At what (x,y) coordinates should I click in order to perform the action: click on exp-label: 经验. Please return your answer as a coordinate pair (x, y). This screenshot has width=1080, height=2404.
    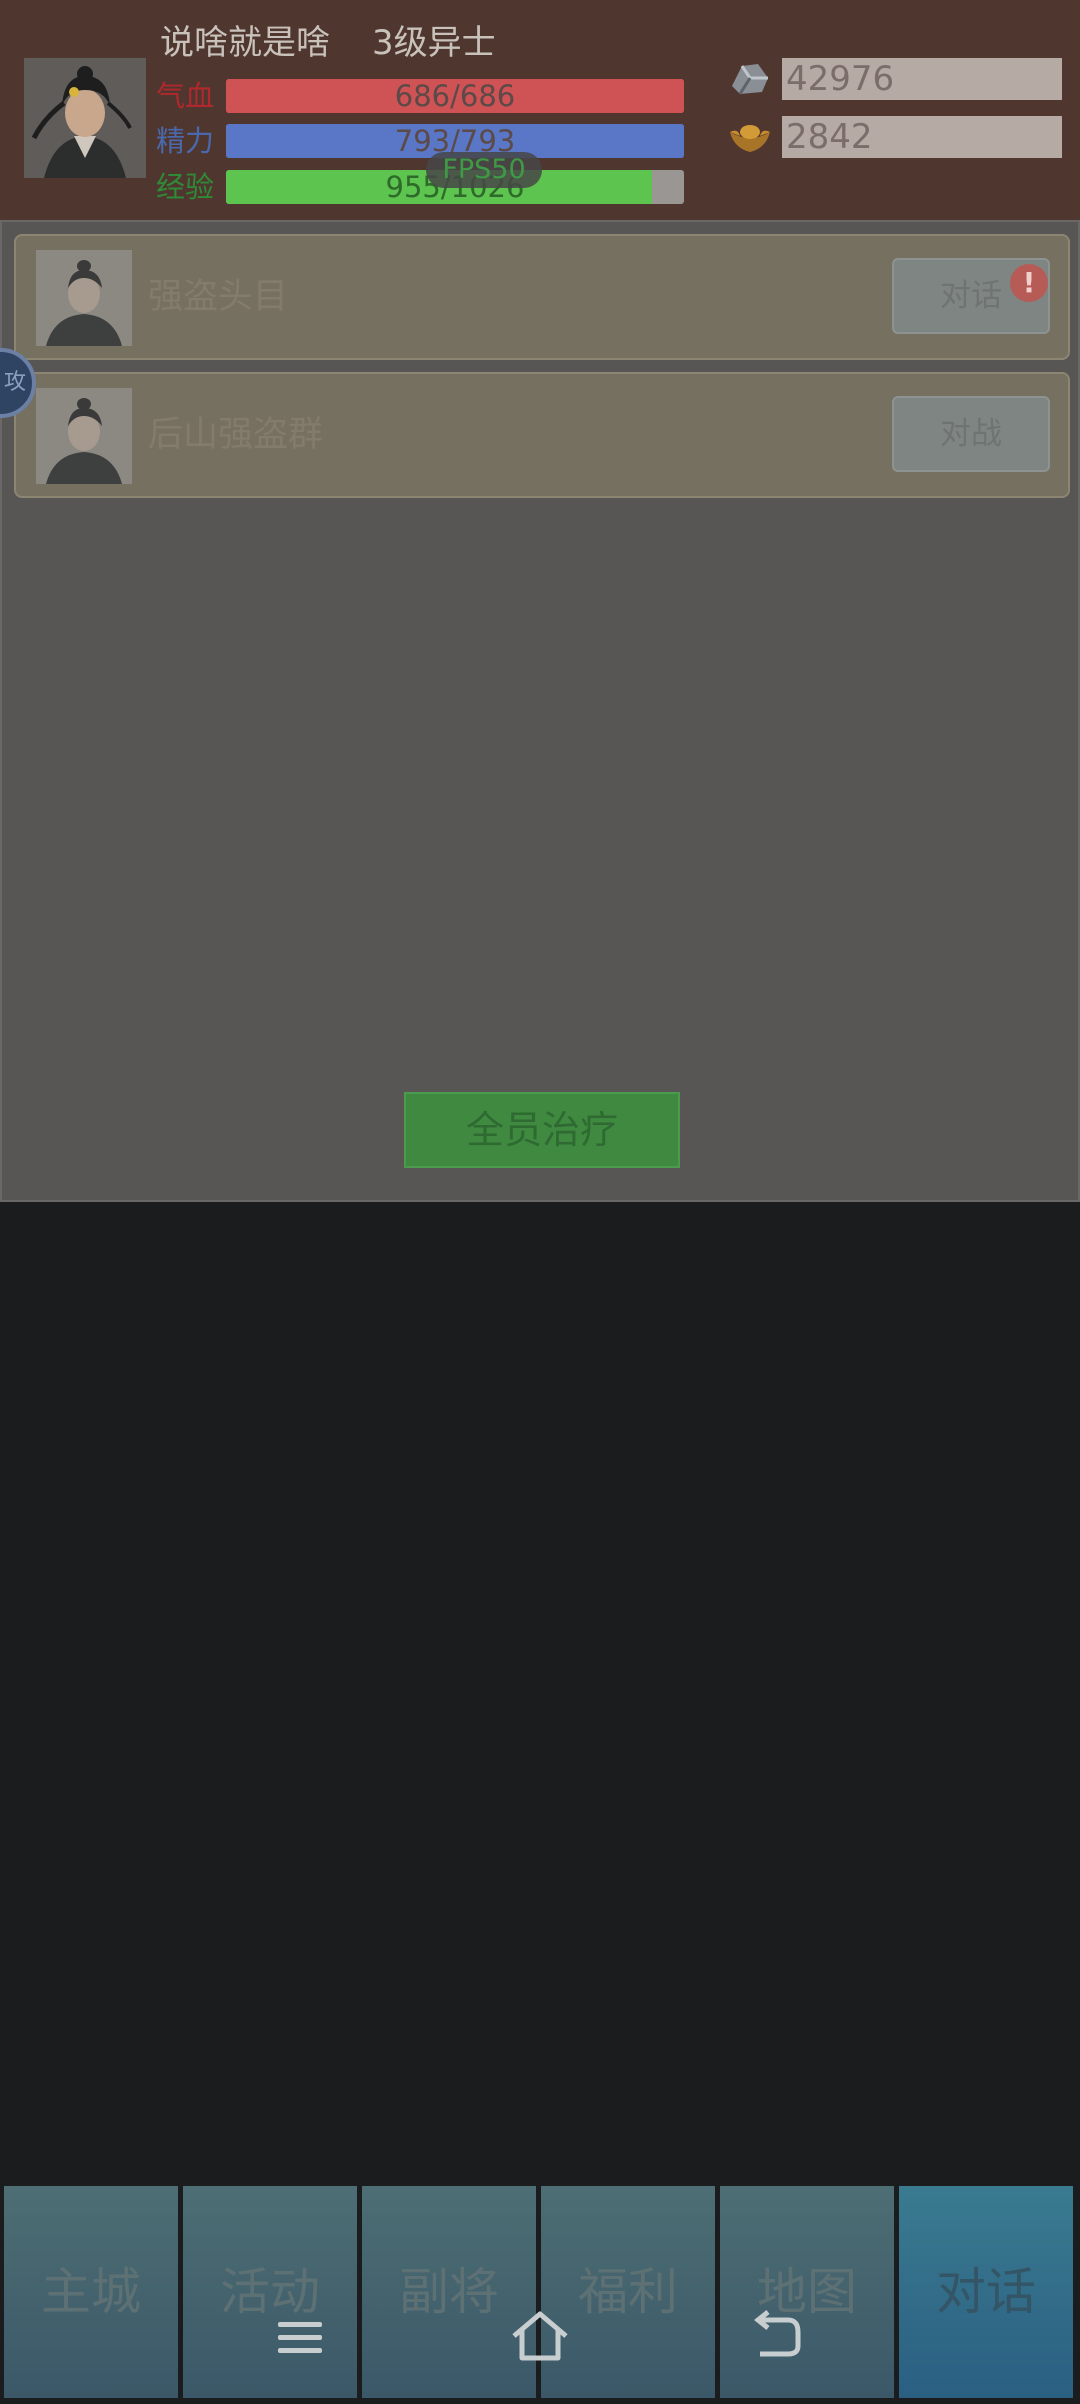
    Looking at the image, I should click on (185, 187).